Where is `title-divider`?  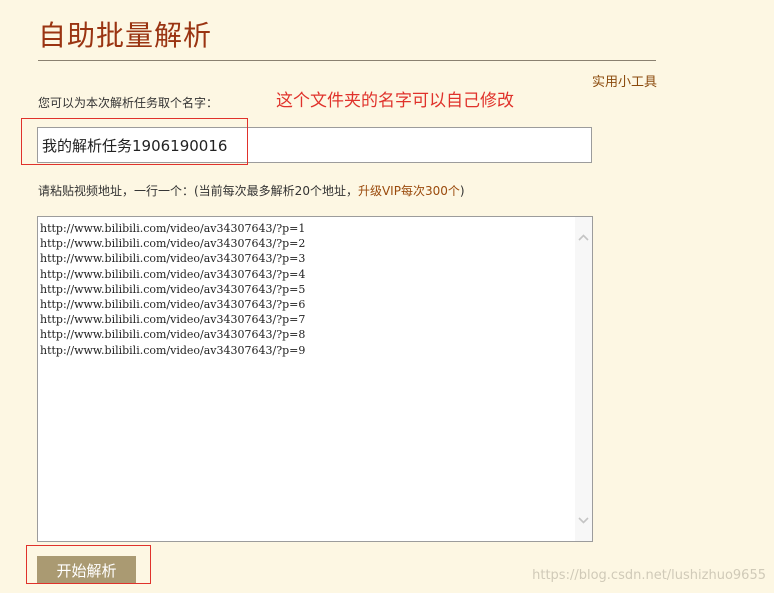 title-divider is located at coordinates (347, 60).